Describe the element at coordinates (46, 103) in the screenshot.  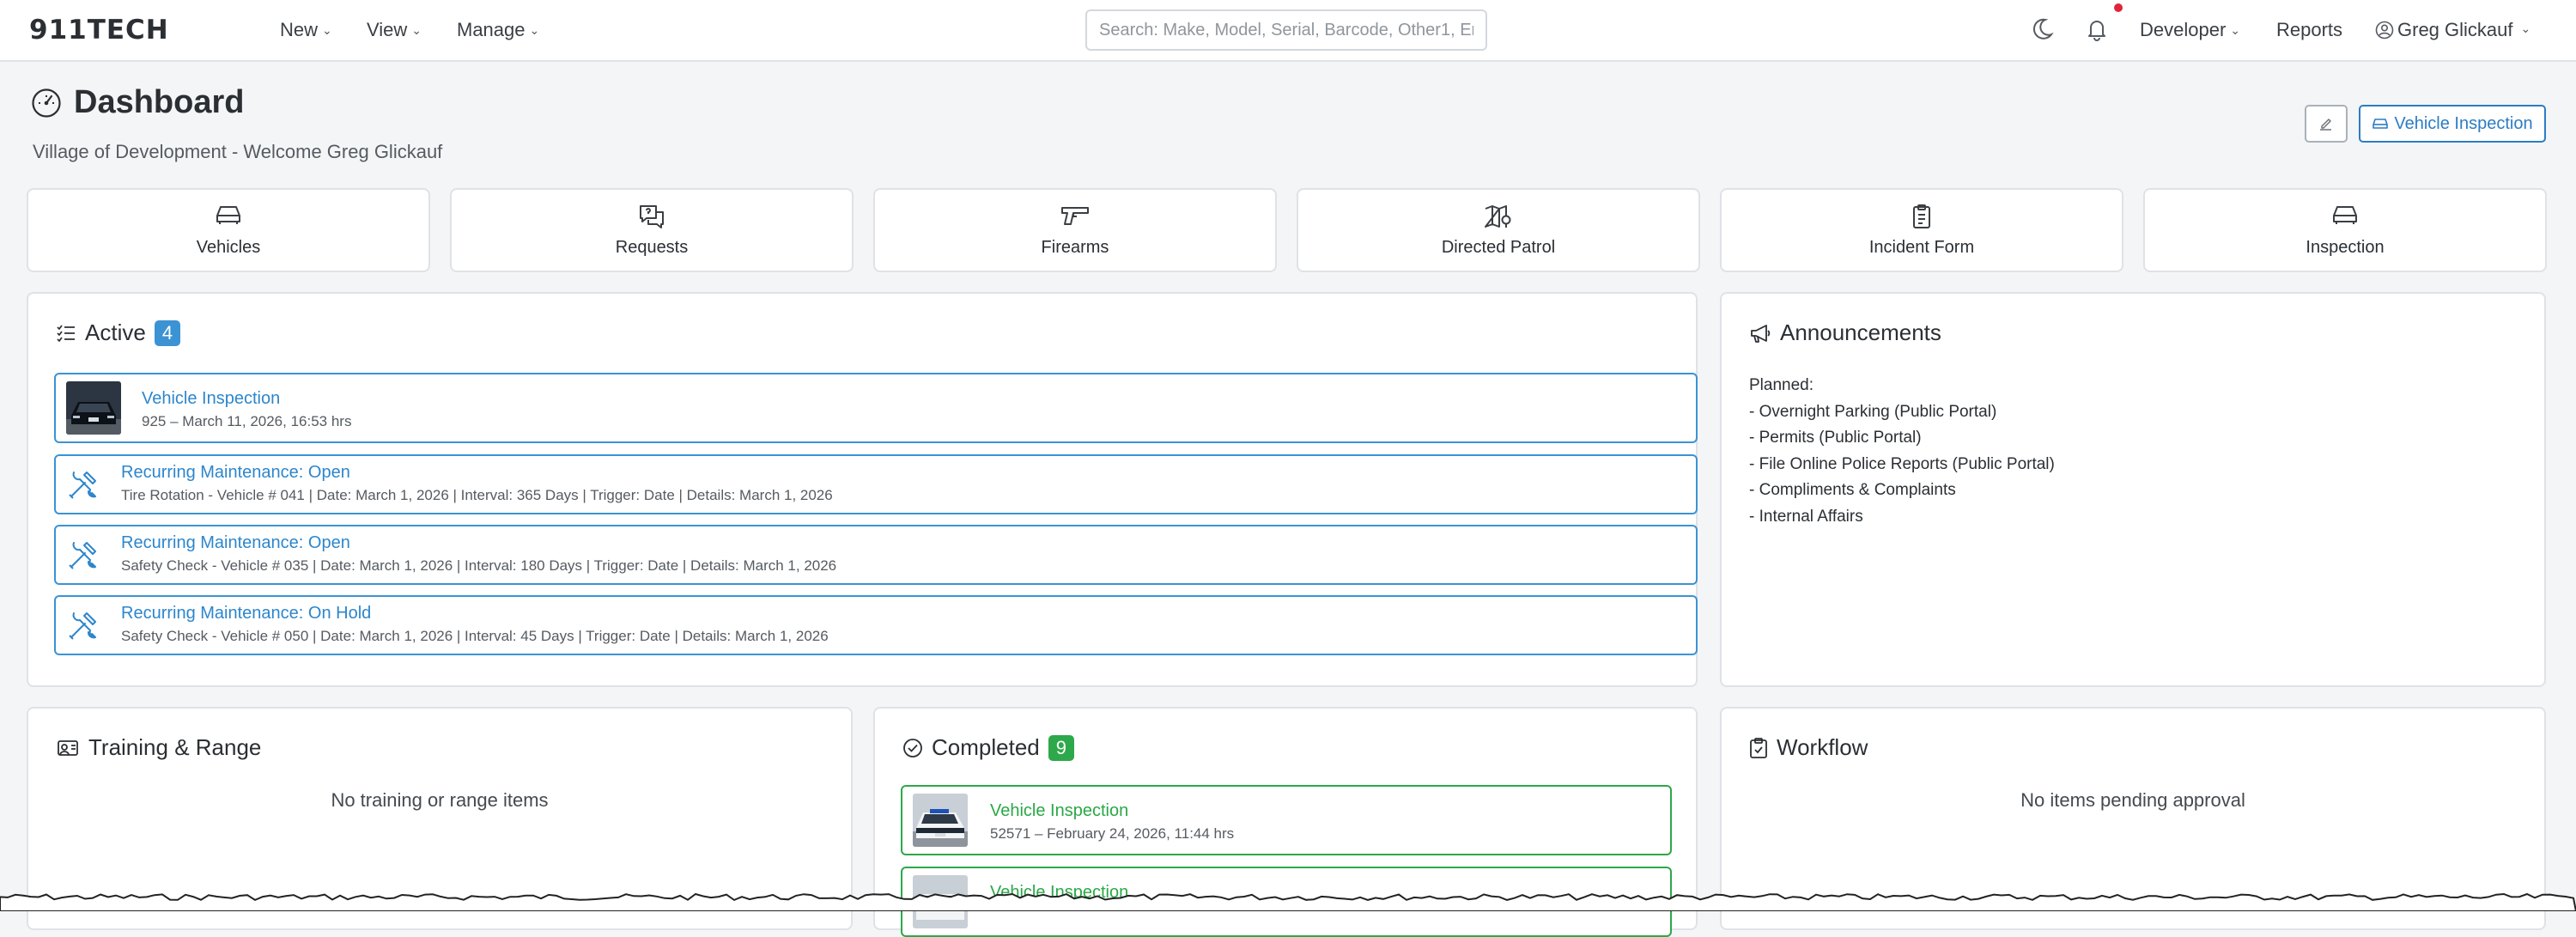
I see `speedometer-icon` at that location.